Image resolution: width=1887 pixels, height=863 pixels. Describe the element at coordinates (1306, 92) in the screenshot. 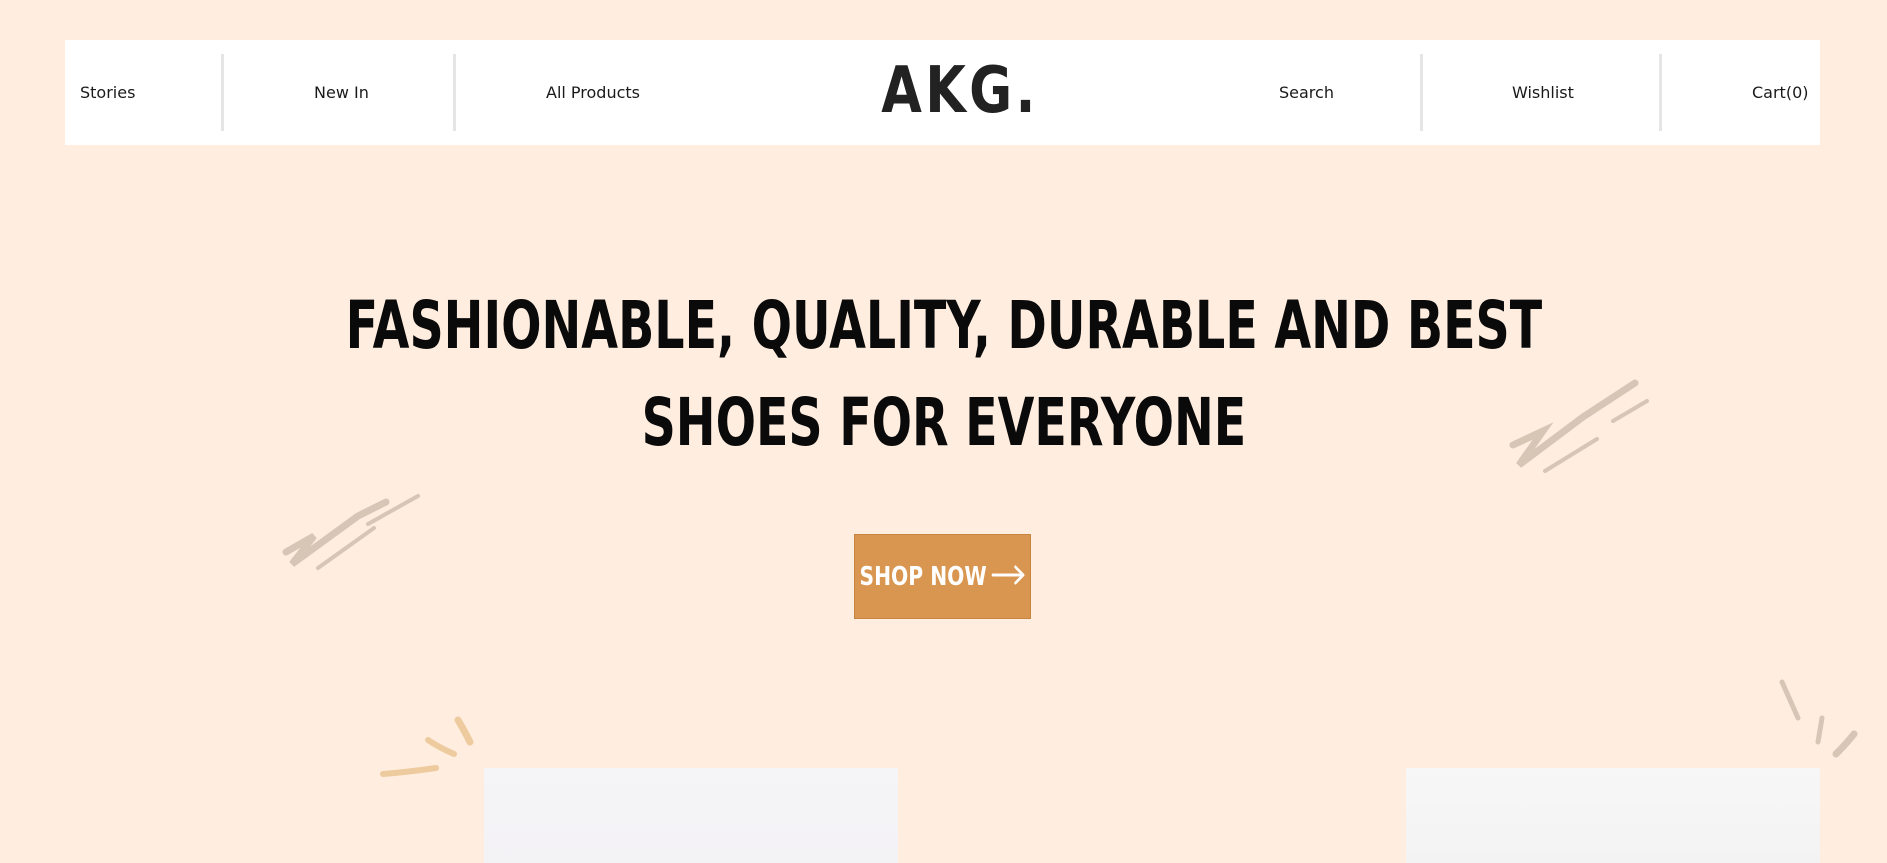

I see `nav-link-search: Search` at that location.